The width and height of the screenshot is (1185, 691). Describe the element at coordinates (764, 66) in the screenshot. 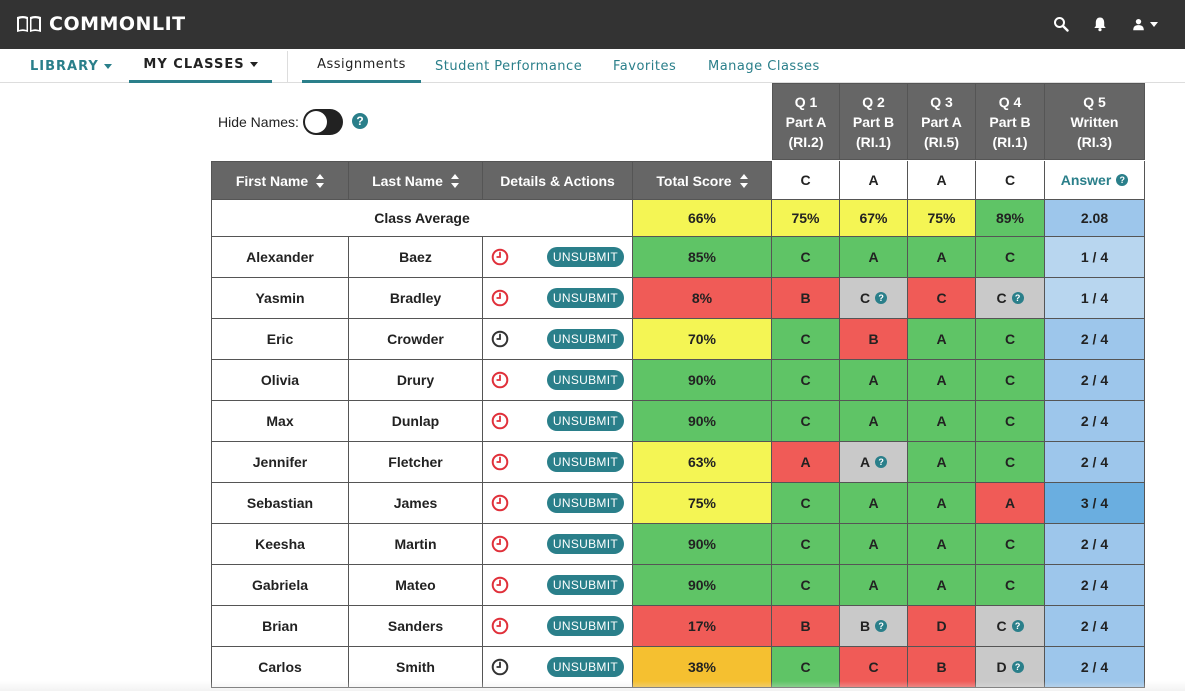

I see `tab-manage-classes: Manage Classes` at that location.